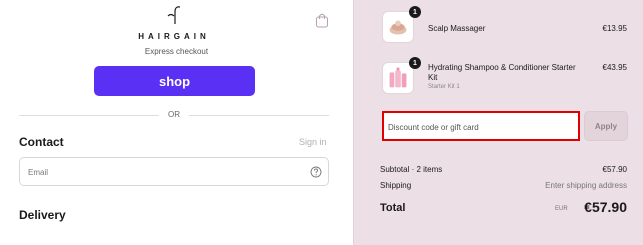  I want to click on email-input, so click(158, 172).